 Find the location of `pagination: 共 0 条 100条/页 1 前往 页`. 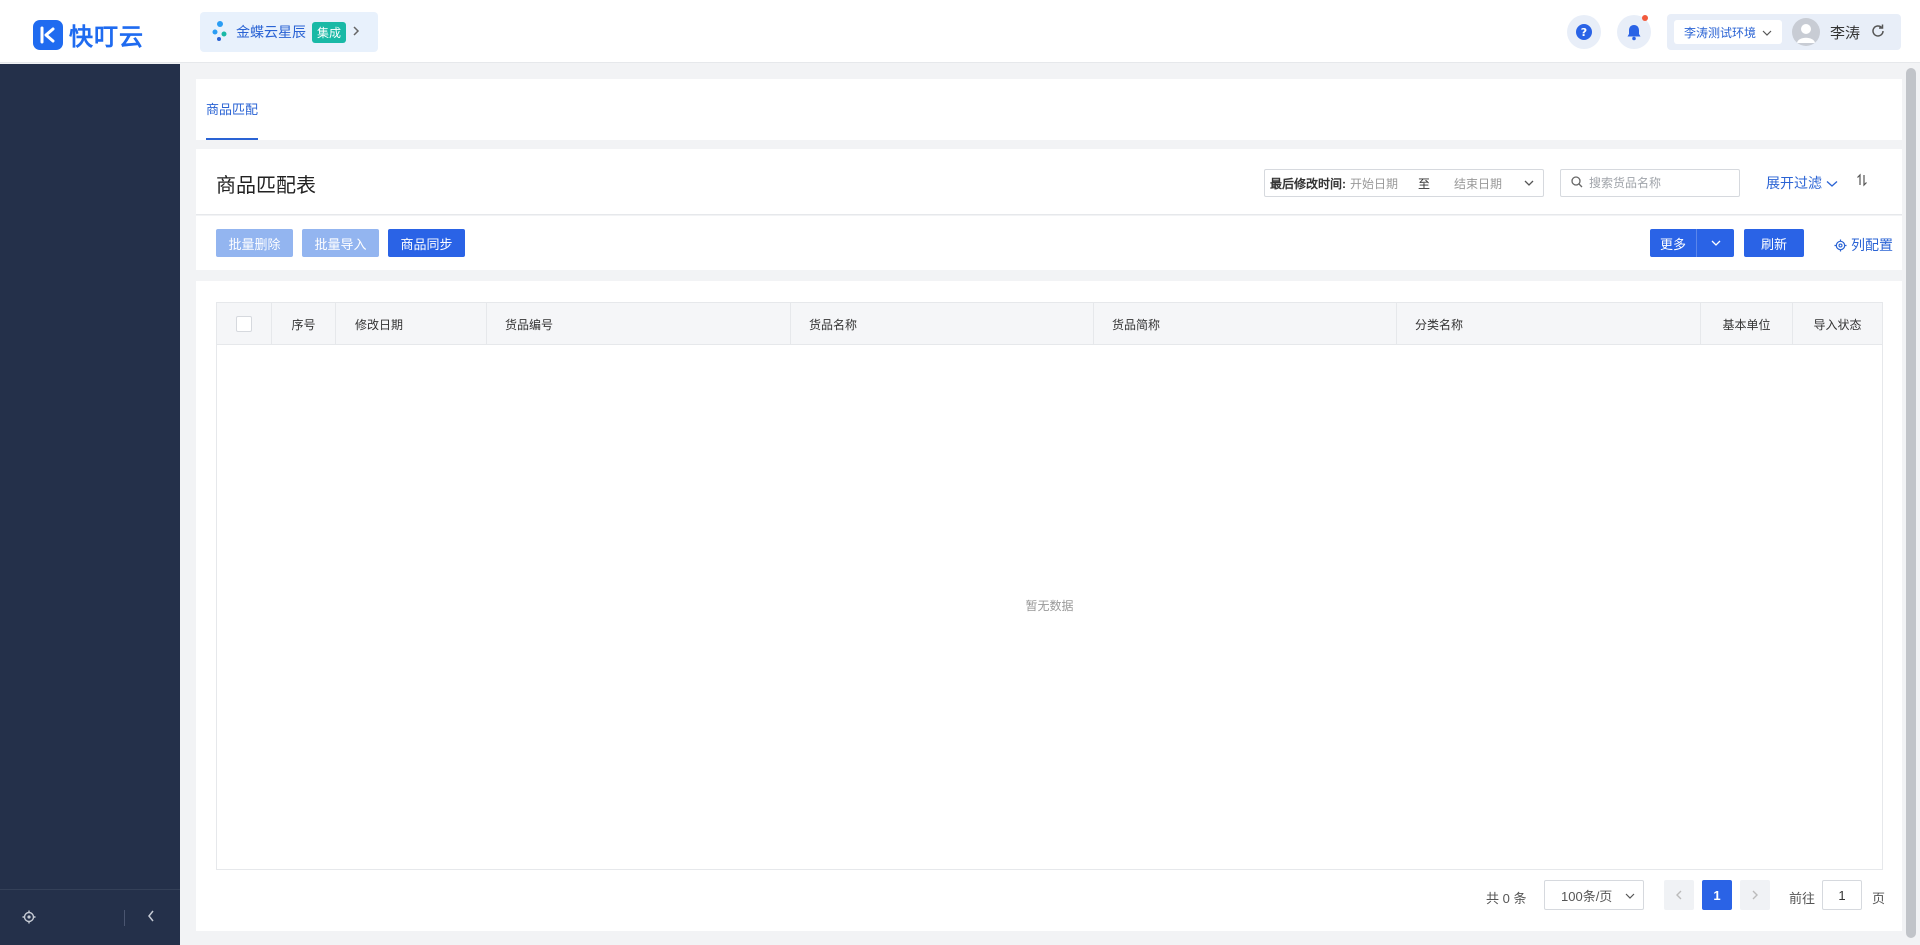

pagination: 共 0 条 100条/页 1 前往 页 is located at coordinates (1049, 895).